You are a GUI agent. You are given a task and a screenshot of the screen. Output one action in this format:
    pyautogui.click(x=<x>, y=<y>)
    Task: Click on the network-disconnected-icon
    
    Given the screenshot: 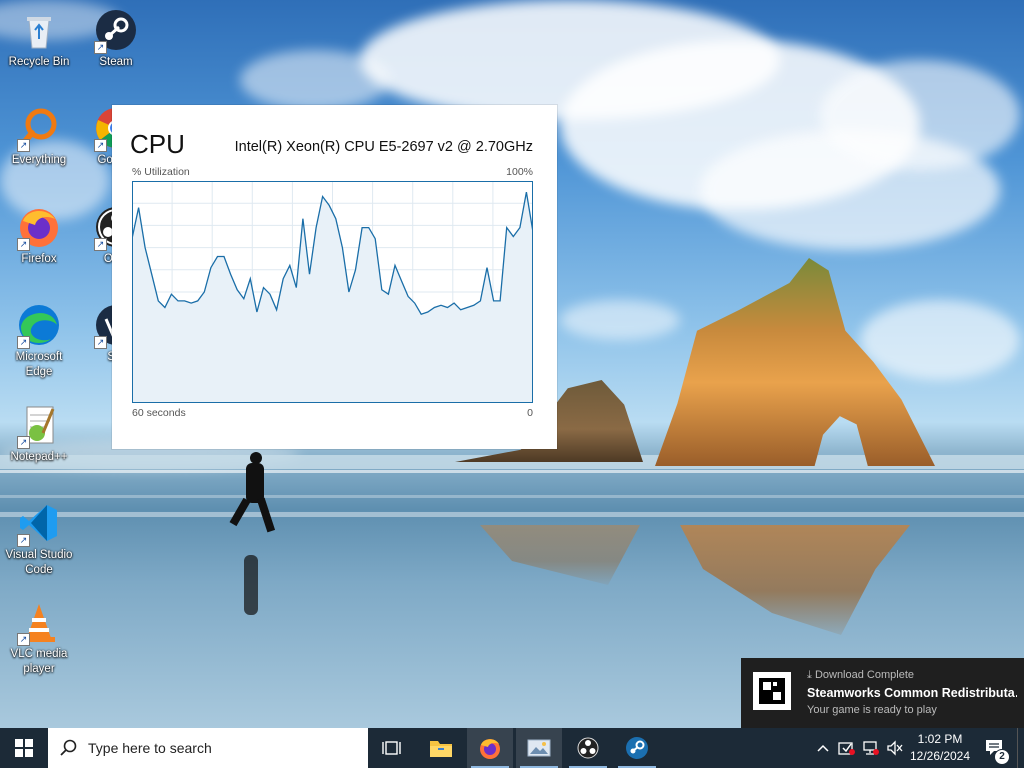 What is the action you would take?
    pyautogui.click(x=871, y=748)
    